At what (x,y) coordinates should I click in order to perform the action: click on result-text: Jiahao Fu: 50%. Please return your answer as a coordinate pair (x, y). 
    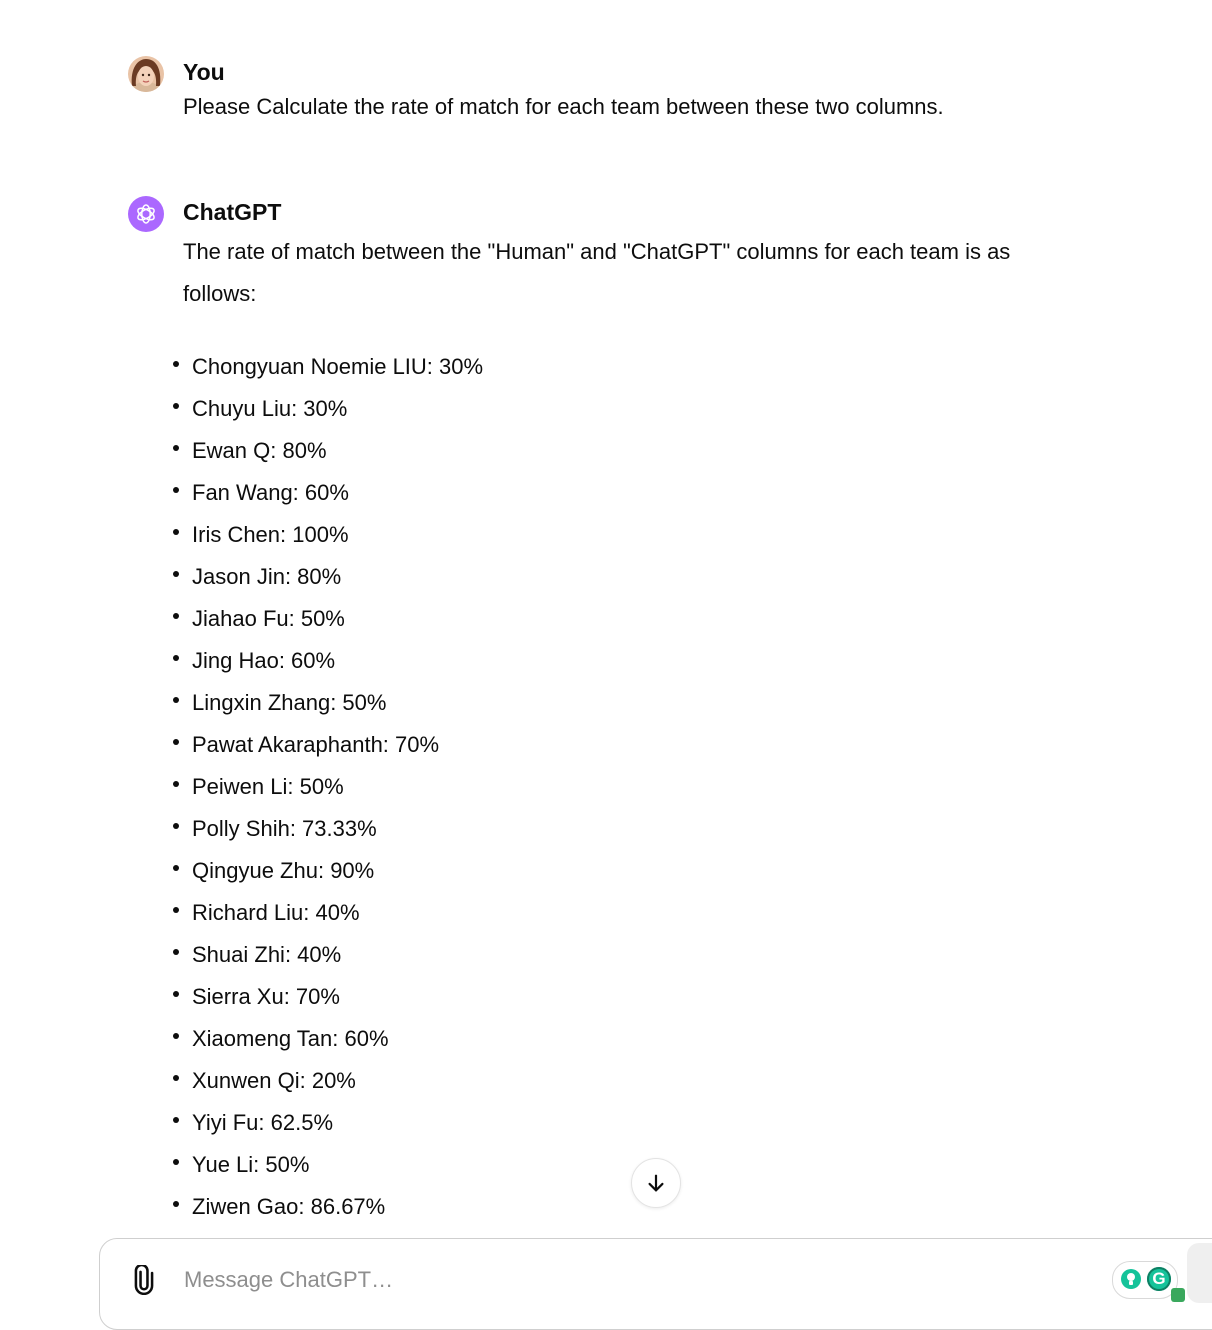
    Looking at the image, I should click on (268, 618).